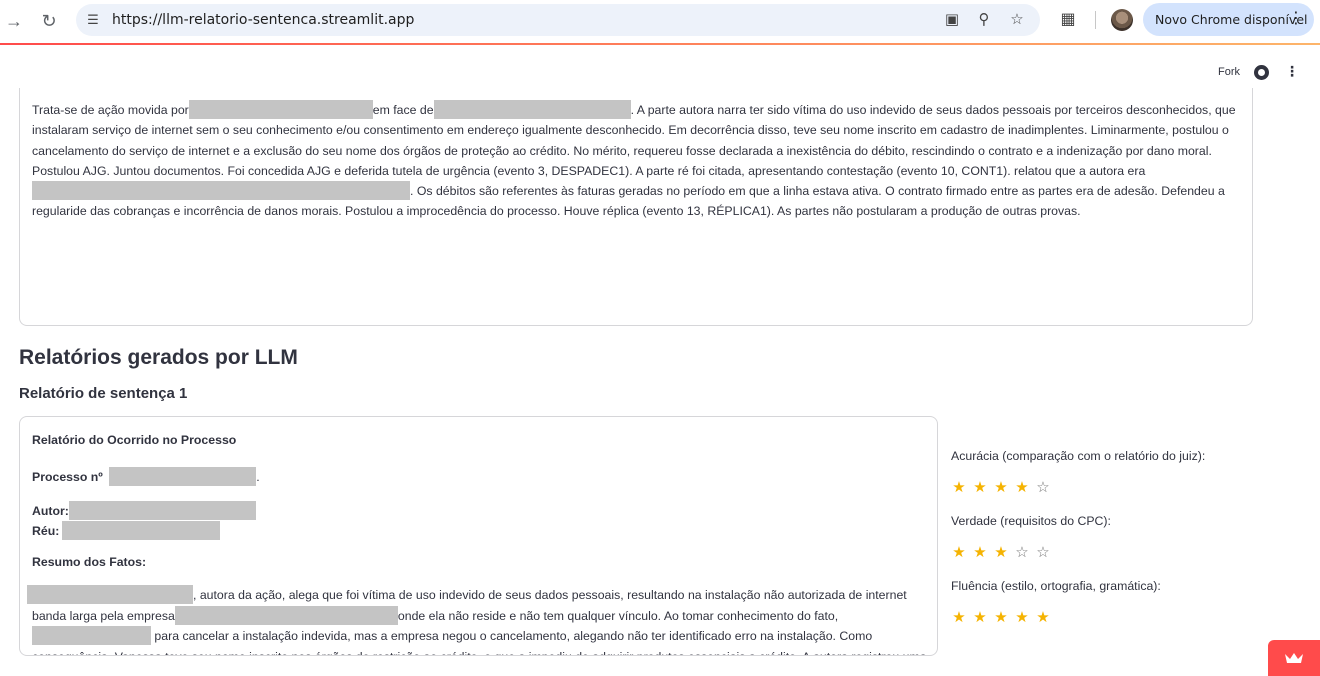 The height and width of the screenshot is (676, 1320). What do you see at coordinates (1017, 20) in the screenshot?
I see `bookmark-star-icon: ☆` at bounding box center [1017, 20].